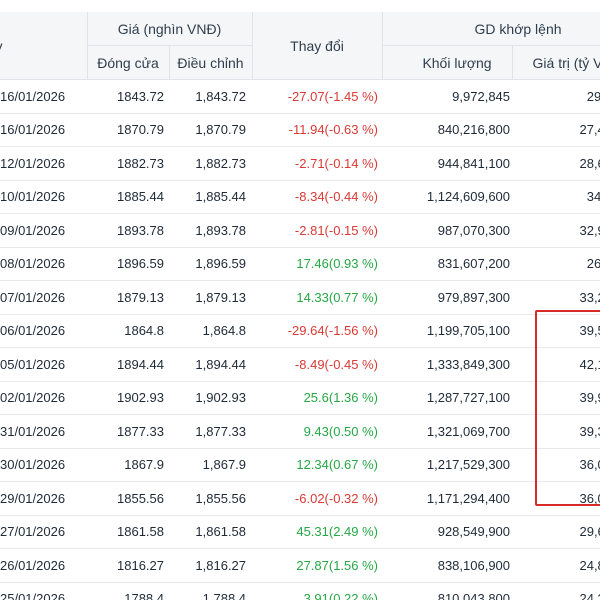 The height and width of the screenshot is (600, 600). Describe the element at coordinates (556, 130) in the screenshot. I see `cell-value: 27,40` at that location.